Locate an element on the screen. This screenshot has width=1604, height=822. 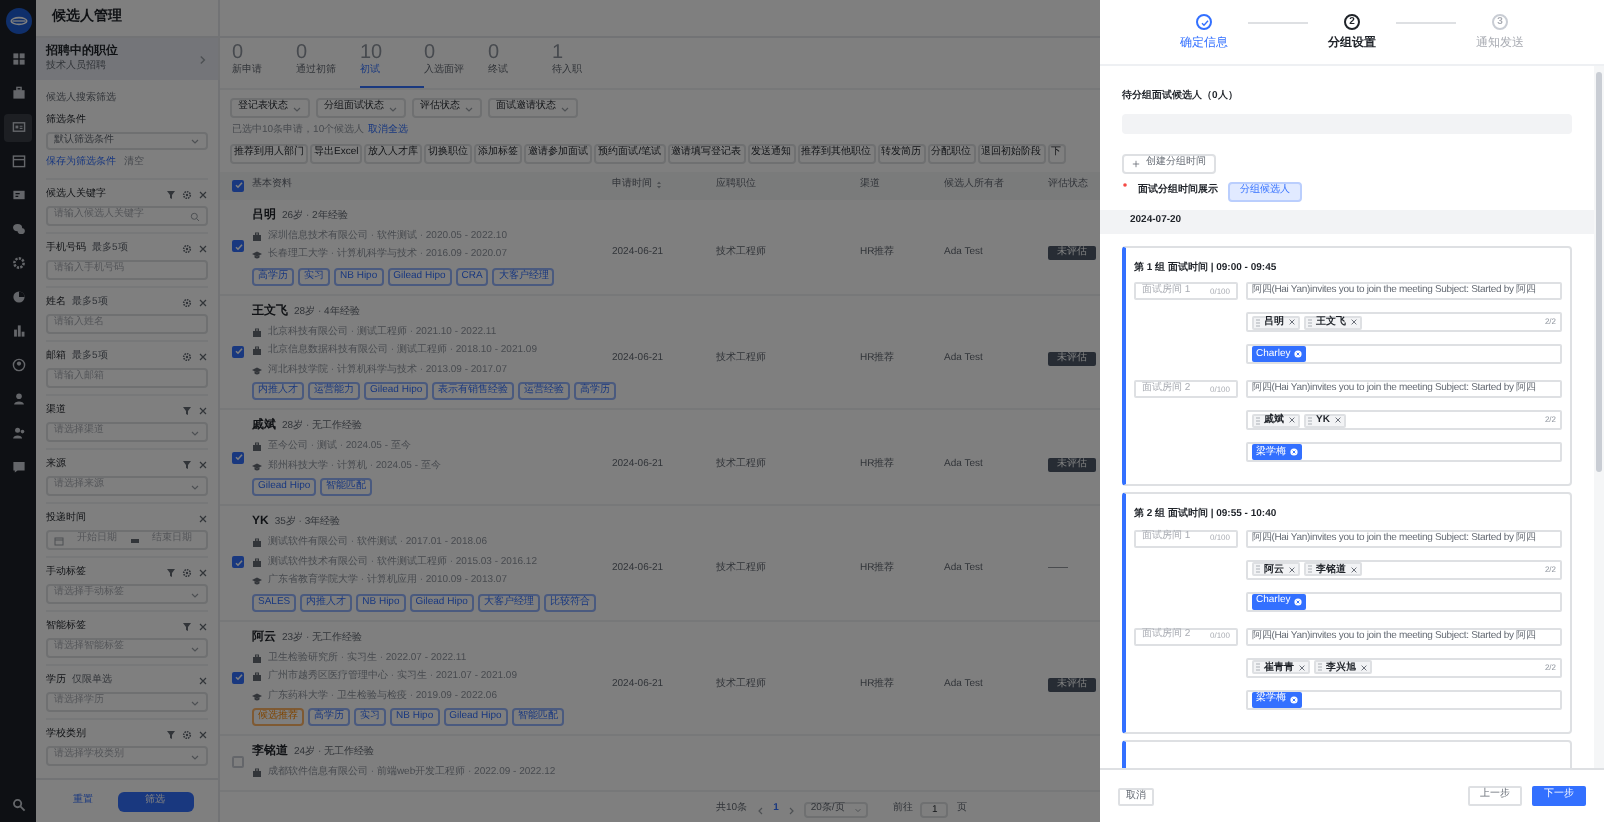
checkbox is located at coordinates (238, 762).